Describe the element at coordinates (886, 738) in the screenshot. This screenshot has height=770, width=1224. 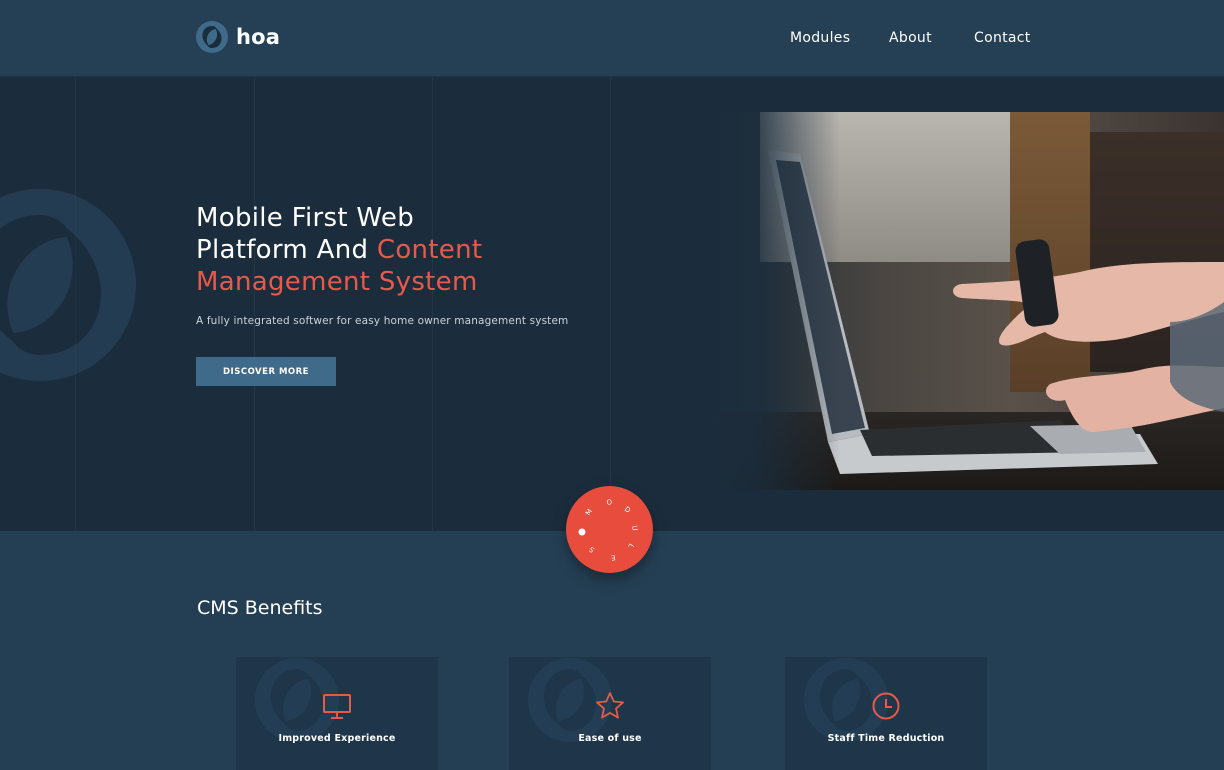
I see `benefit-card-label: Staff Time Reduction` at that location.